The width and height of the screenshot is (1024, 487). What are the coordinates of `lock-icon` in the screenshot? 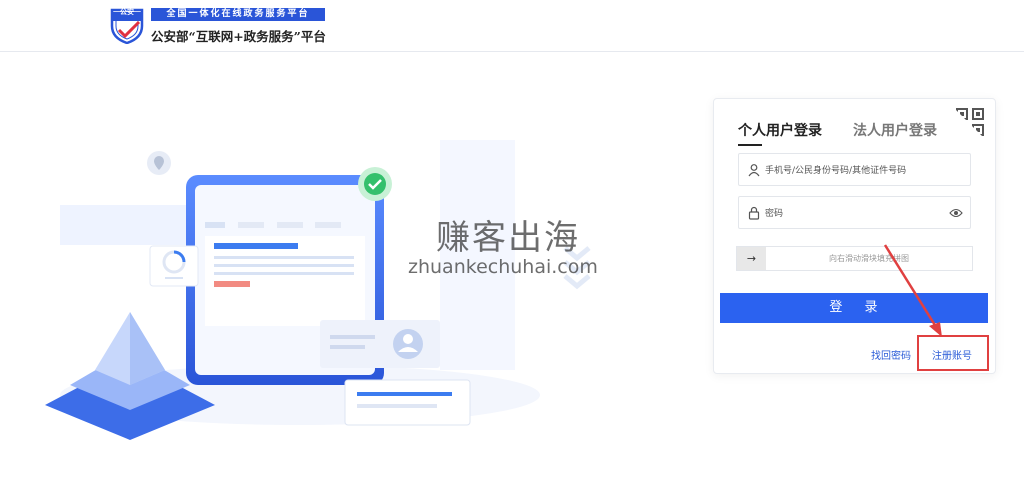 It's located at (754, 213).